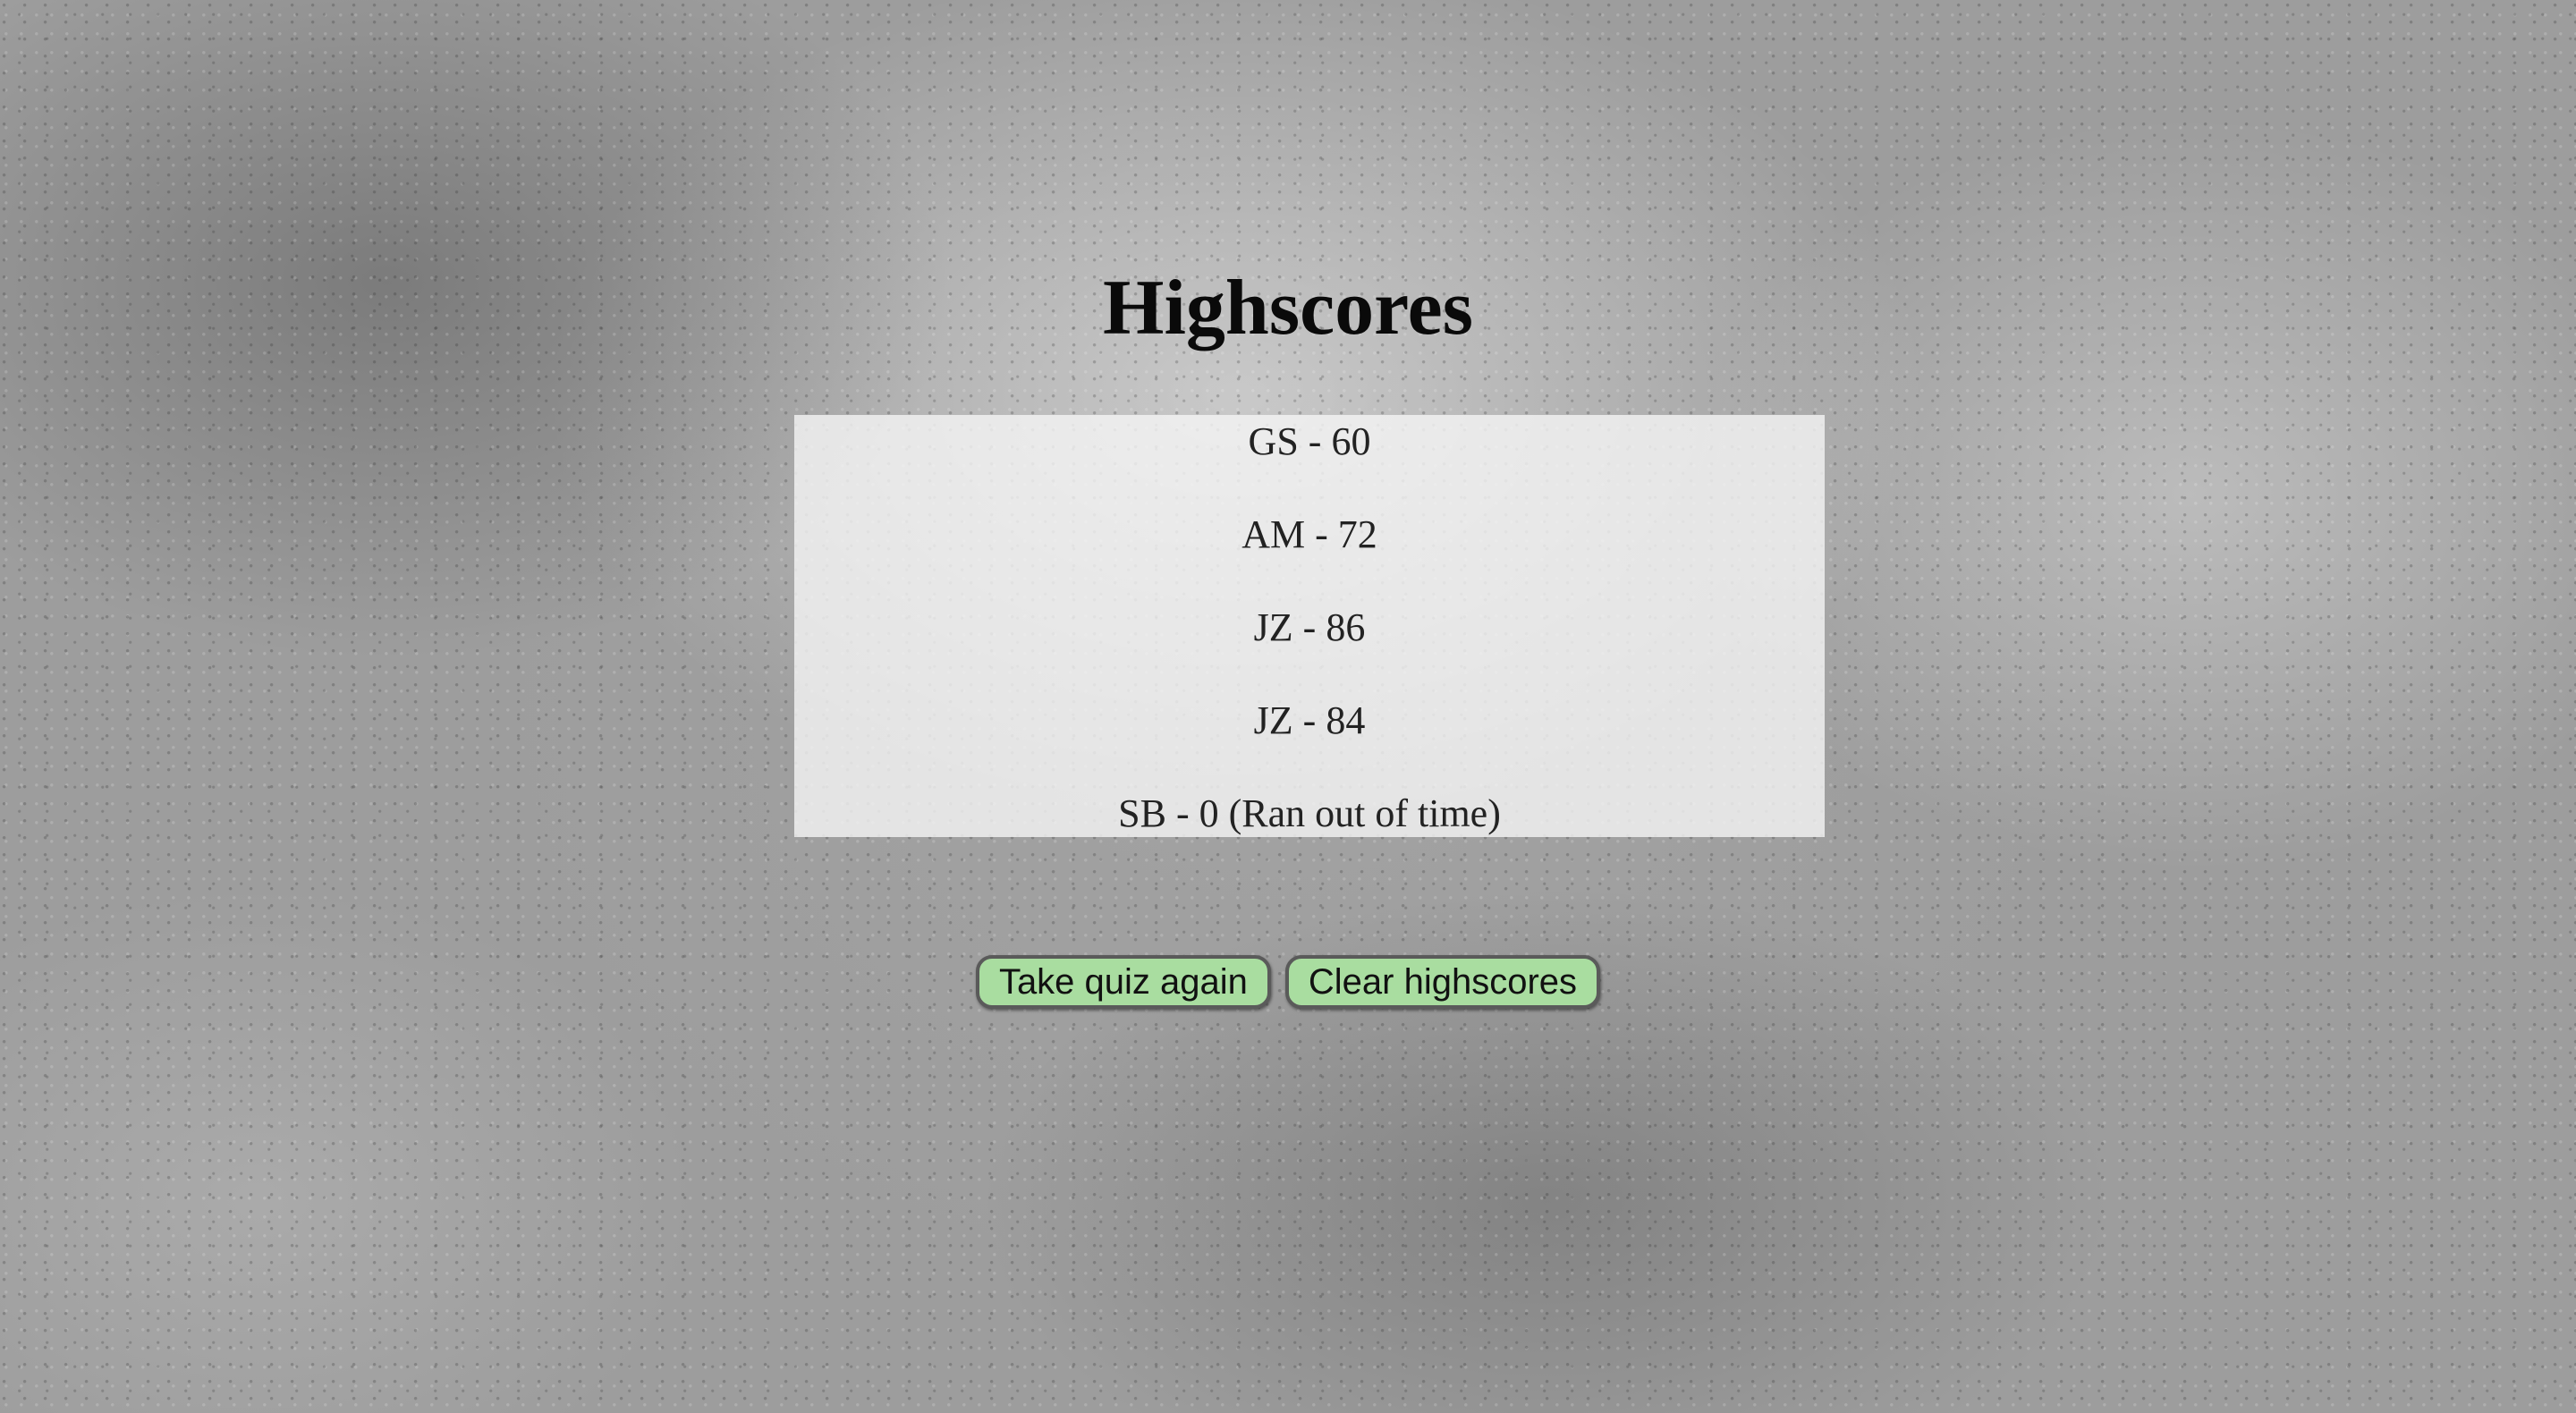 This screenshot has width=2576, height=1413. What do you see at coordinates (1309, 441) in the screenshot?
I see `highscore-entry: GS - 60` at bounding box center [1309, 441].